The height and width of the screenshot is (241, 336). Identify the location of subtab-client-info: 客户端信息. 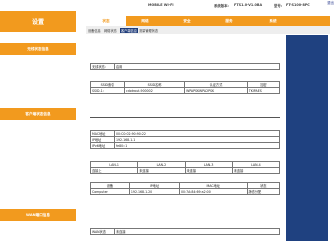
(129, 30).